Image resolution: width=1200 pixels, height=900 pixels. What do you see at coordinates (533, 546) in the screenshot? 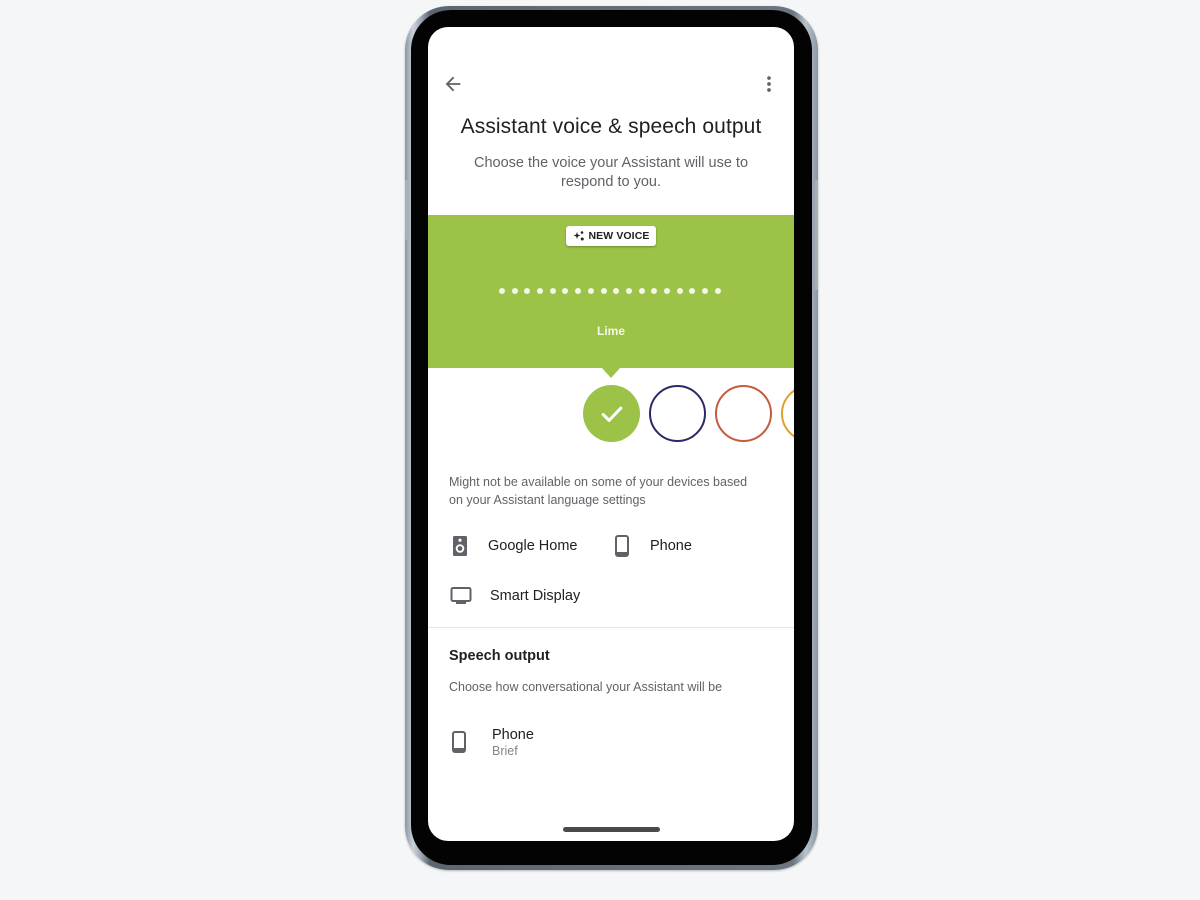
I see `device-label: Google Home` at bounding box center [533, 546].